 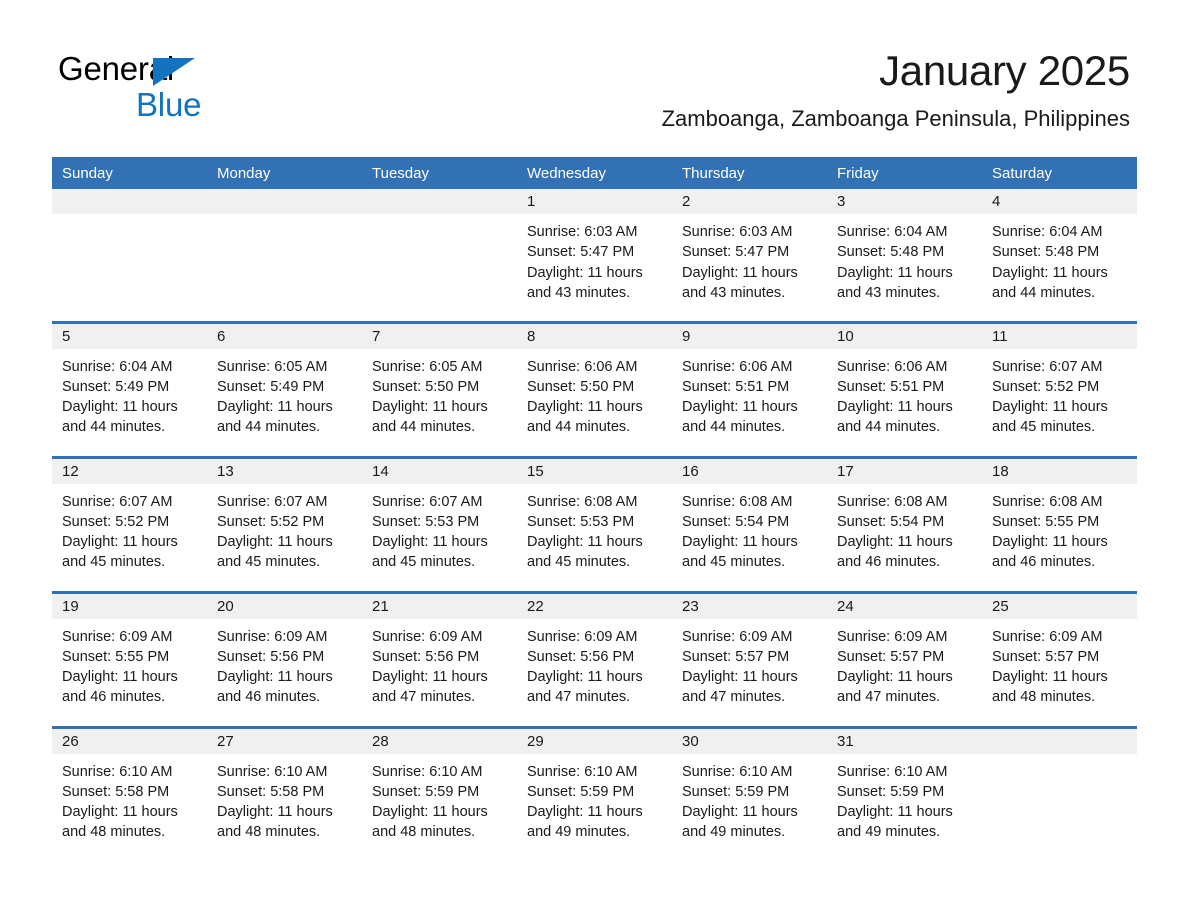 What do you see at coordinates (749, 336) in the screenshot?
I see `day-number: 9` at bounding box center [749, 336].